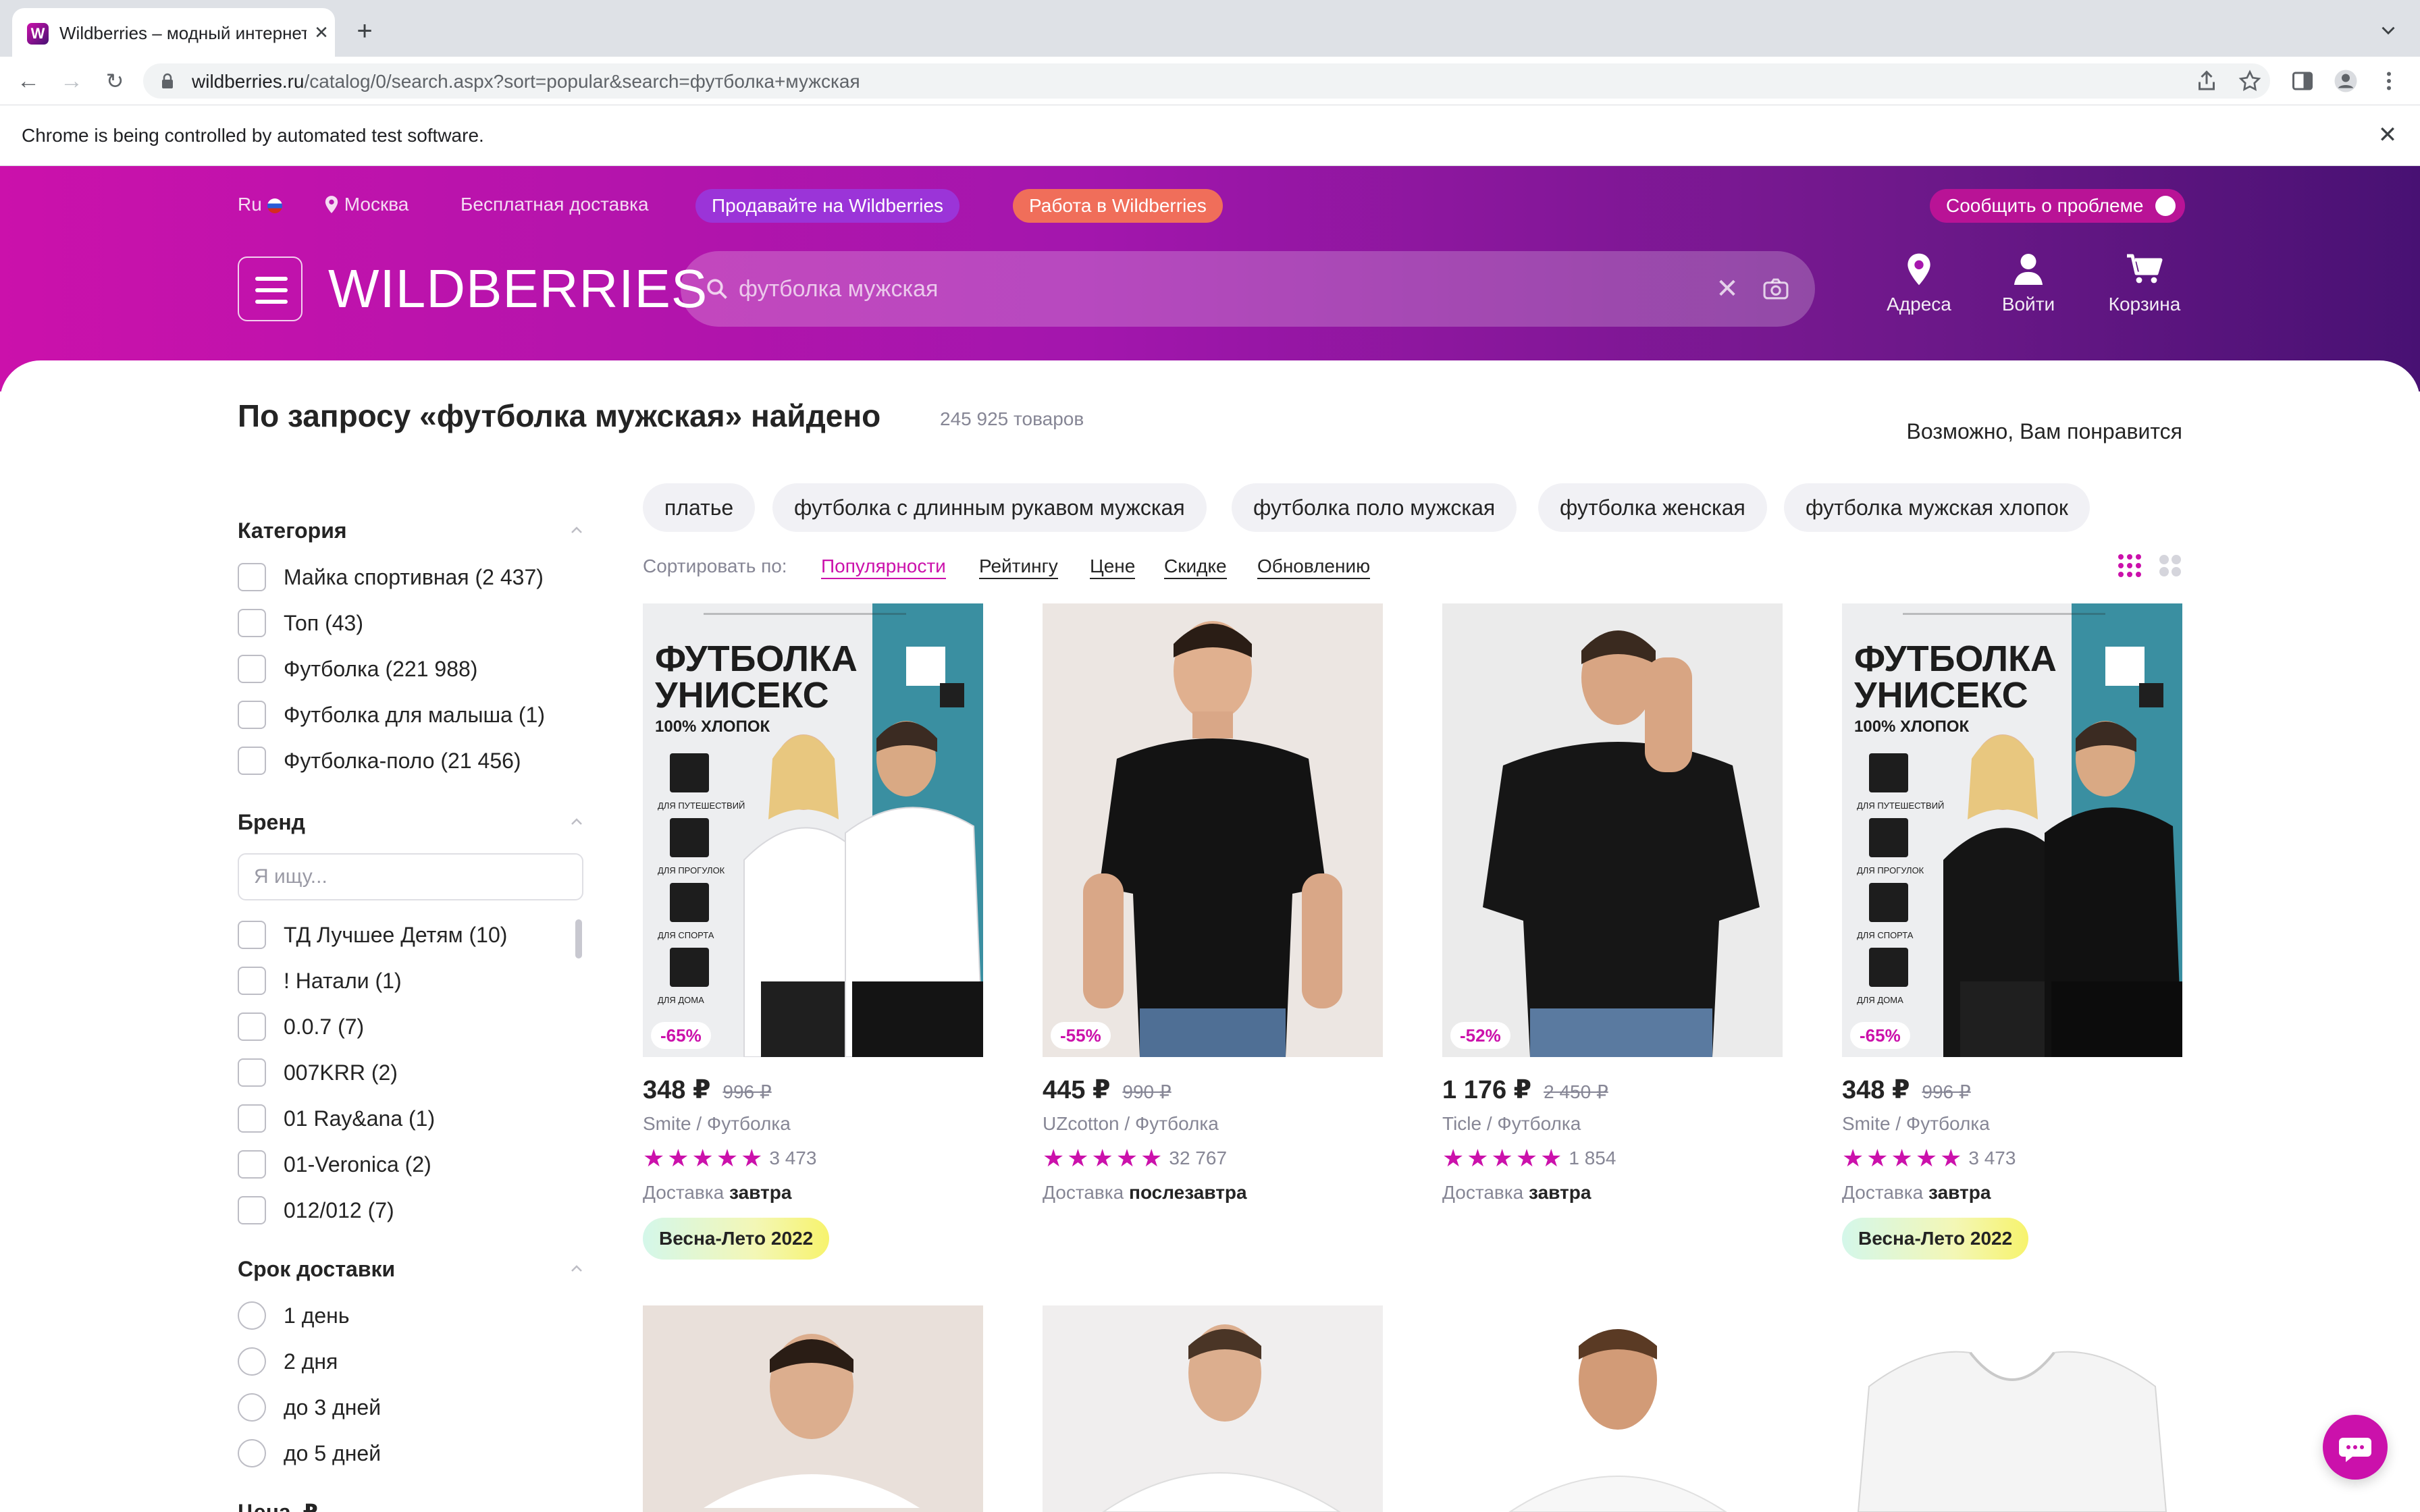  What do you see at coordinates (1213, 830) in the screenshot?
I see `product-image: -55%` at bounding box center [1213, 830].